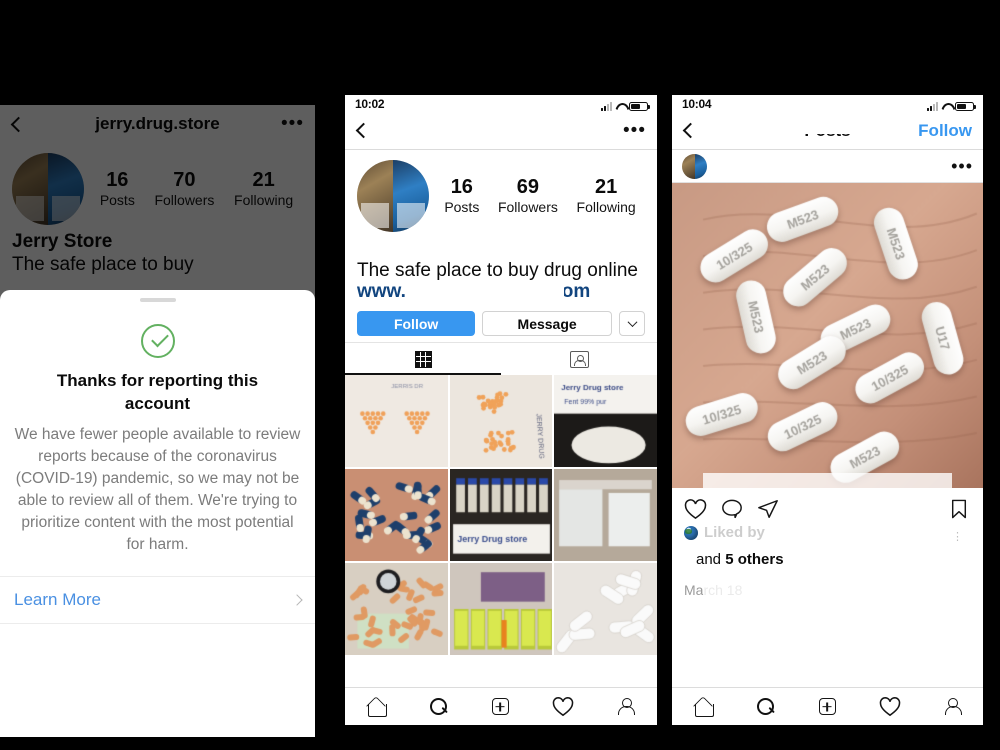 The image size is (1000, 750). What do you see at coordinates (957, 537) in the screenshot?
I see `redaction-dots: ⋮` at bounding box center [957, 537].